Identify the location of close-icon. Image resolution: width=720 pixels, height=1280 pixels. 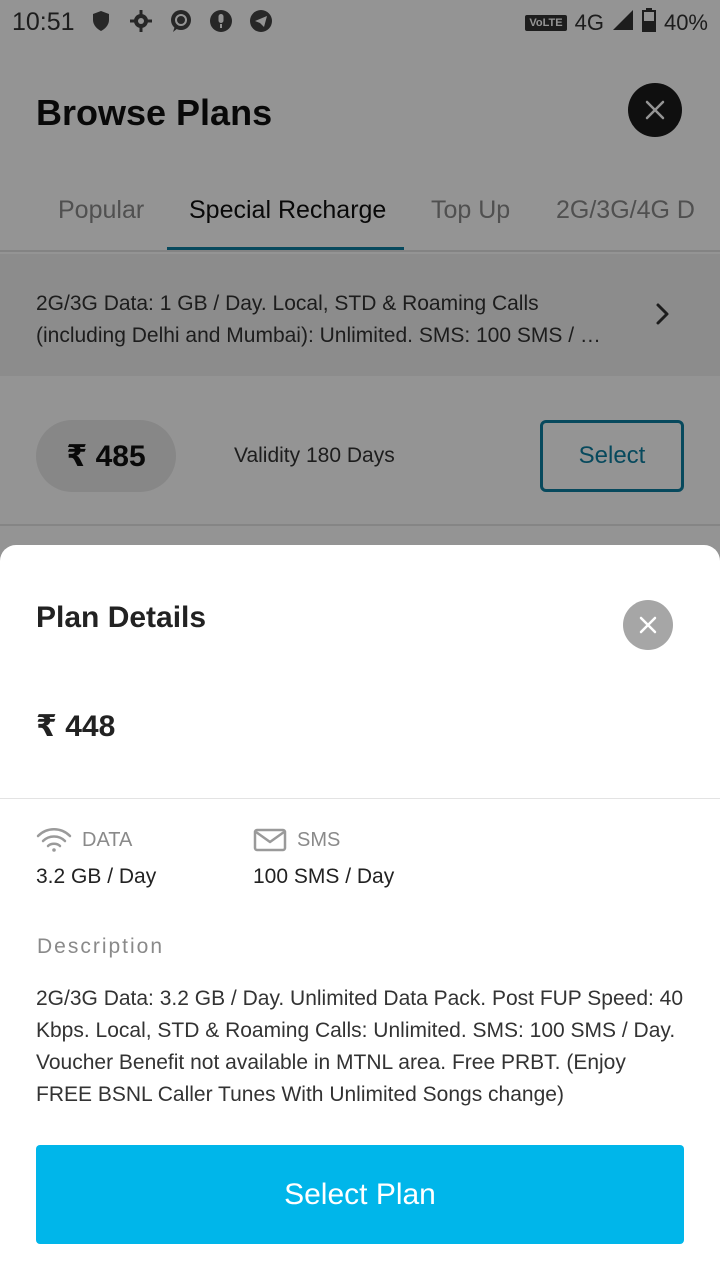
(648, 625).